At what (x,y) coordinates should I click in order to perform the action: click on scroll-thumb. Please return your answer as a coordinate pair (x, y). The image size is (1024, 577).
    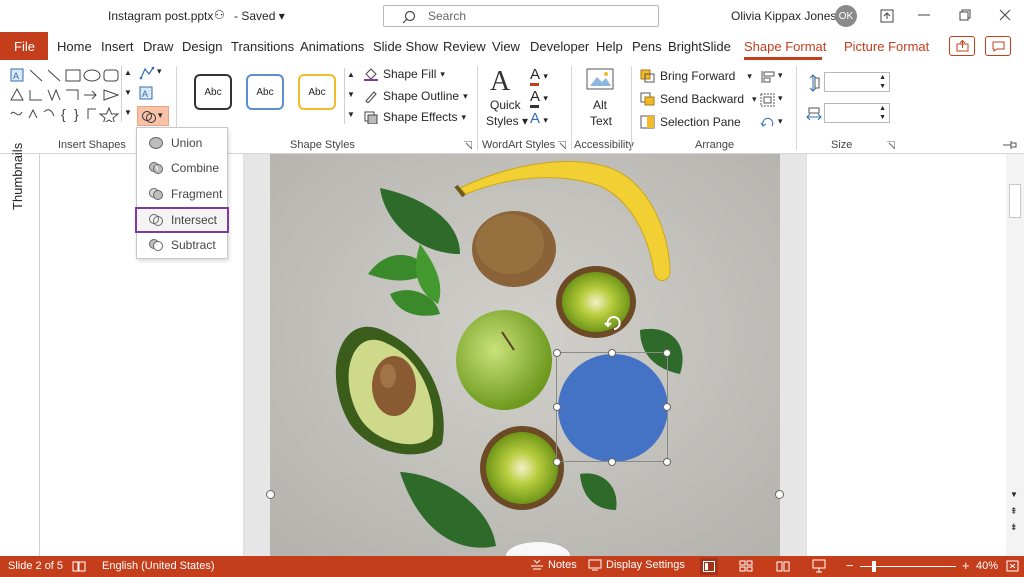
    Looking at the image, I should click on (1015, 201).